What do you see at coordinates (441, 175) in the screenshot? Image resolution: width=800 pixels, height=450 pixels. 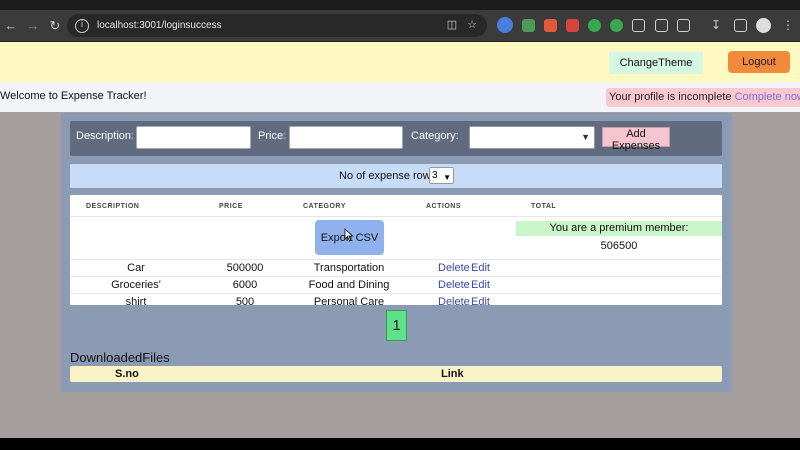 I see `rows-per-page-select: 3 ▼` at bounding box center [441, 175].